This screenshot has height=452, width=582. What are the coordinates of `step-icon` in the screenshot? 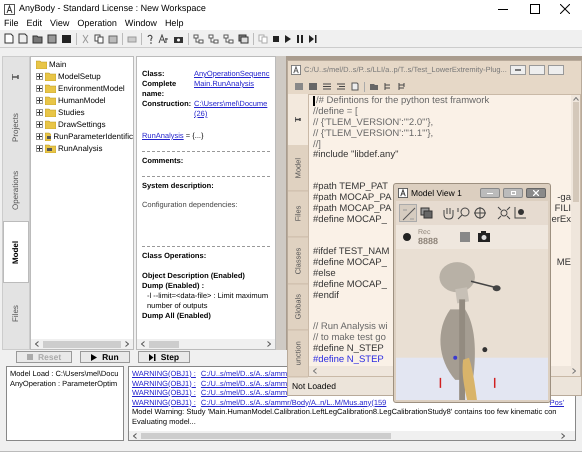 It's located at (312, 38).